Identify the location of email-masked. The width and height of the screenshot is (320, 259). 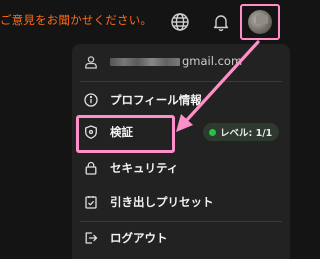
(145, 61).